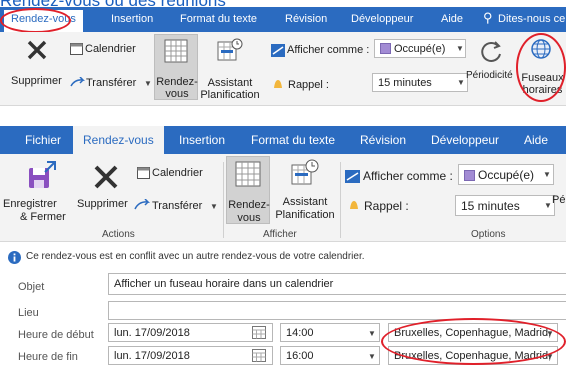 This screenshot has height=365, width=566. What do you see at coordinates (190, 332) in the screenshot?
I see `start-date-input: lun. 17/09/2018` at bounding box center [190, 332].